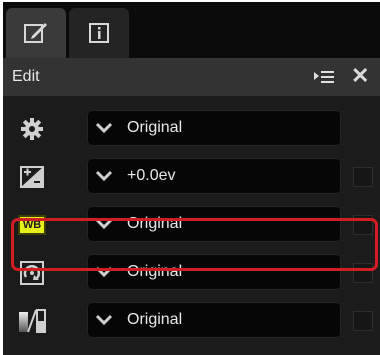 Image resolution: width=380 pixels, height=355 pixels. I want to click on panel-menu-icon, so click(324, 77).